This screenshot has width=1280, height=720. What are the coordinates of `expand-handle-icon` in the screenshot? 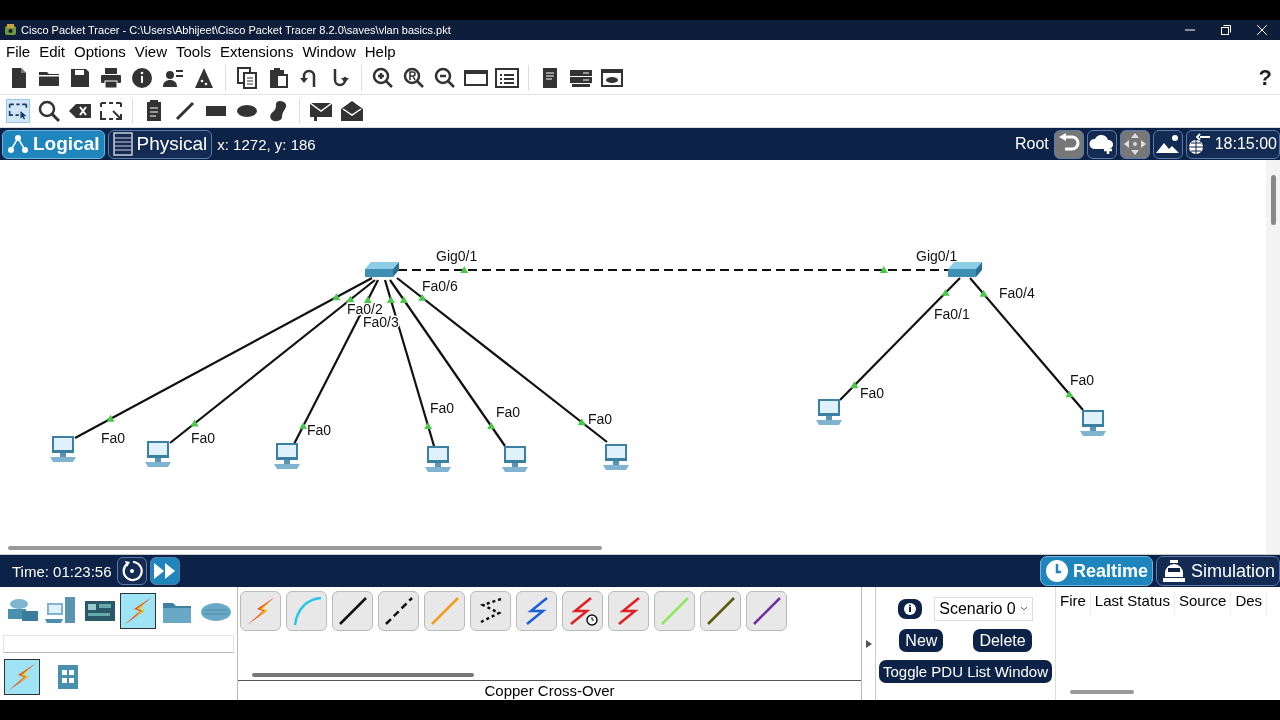 It's located at (868, 643).